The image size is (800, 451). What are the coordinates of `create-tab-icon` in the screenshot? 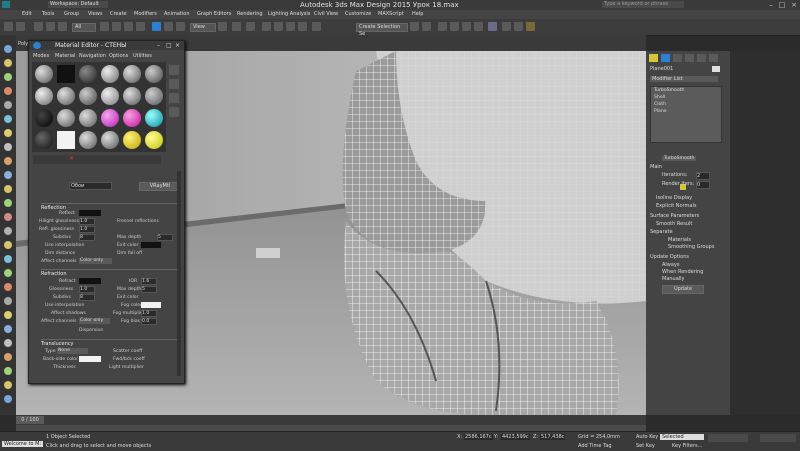 It's located at (653, 58).